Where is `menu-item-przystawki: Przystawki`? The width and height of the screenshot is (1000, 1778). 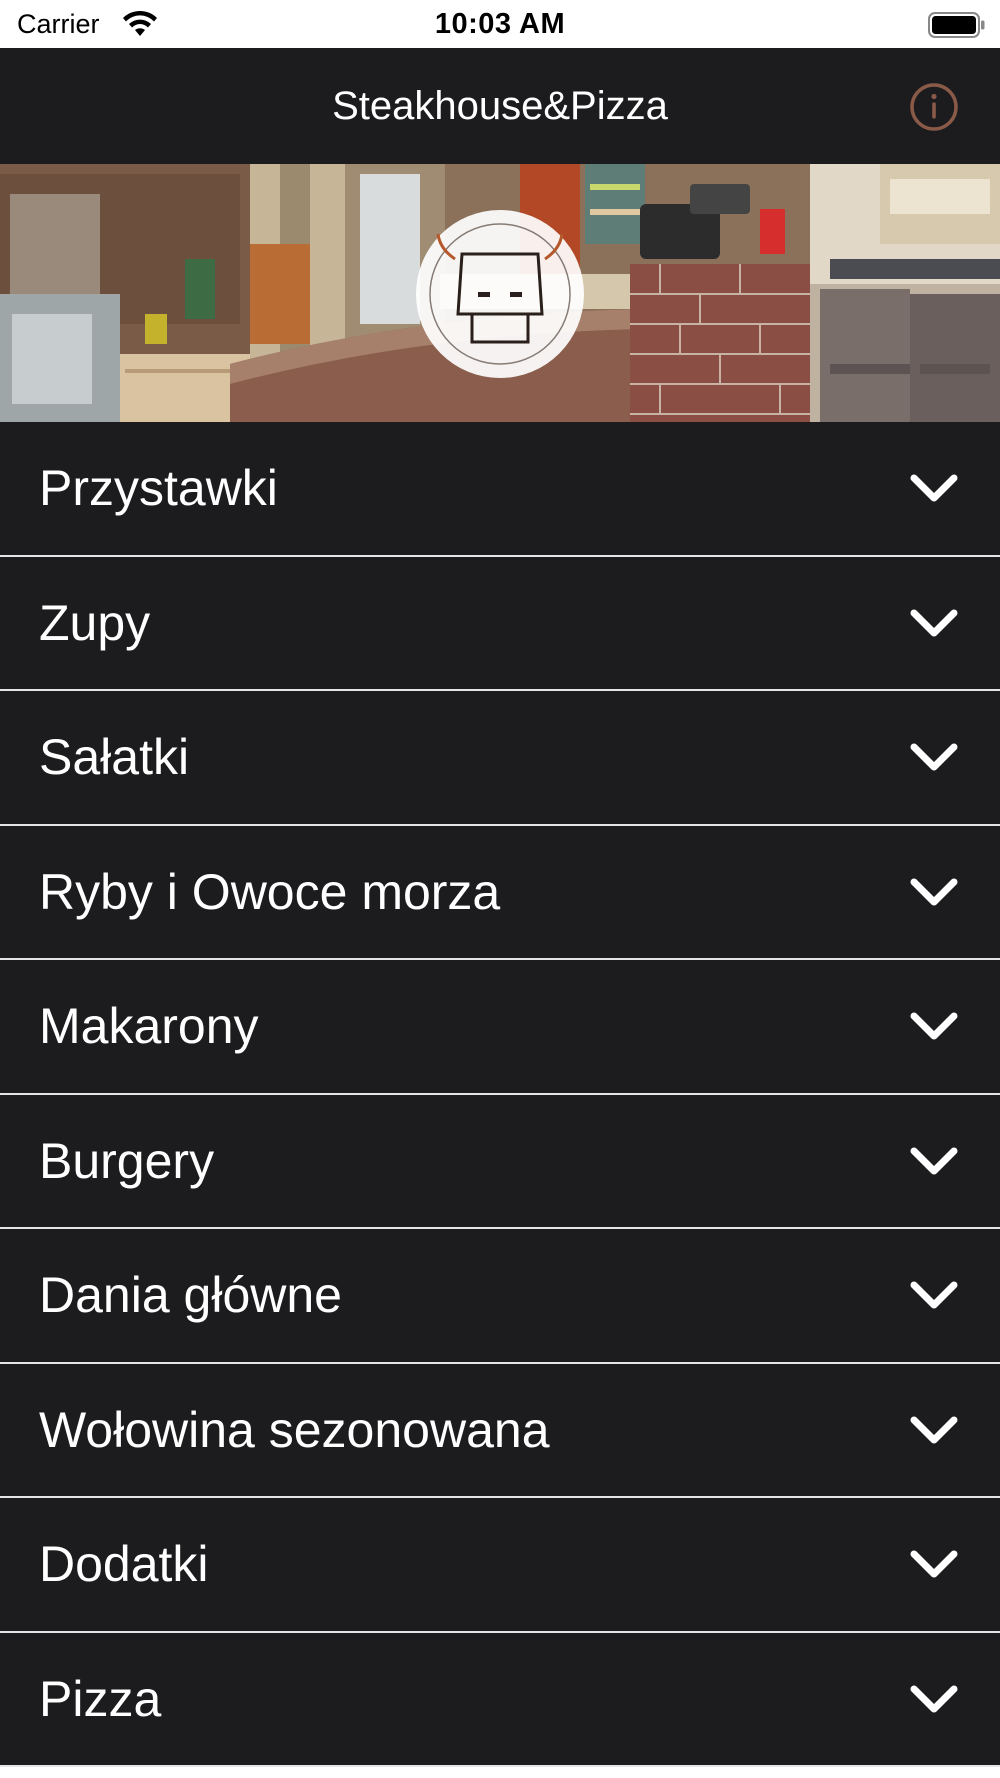
menu-item-przystawki: Przystawki is located at coordinates (500, 489).